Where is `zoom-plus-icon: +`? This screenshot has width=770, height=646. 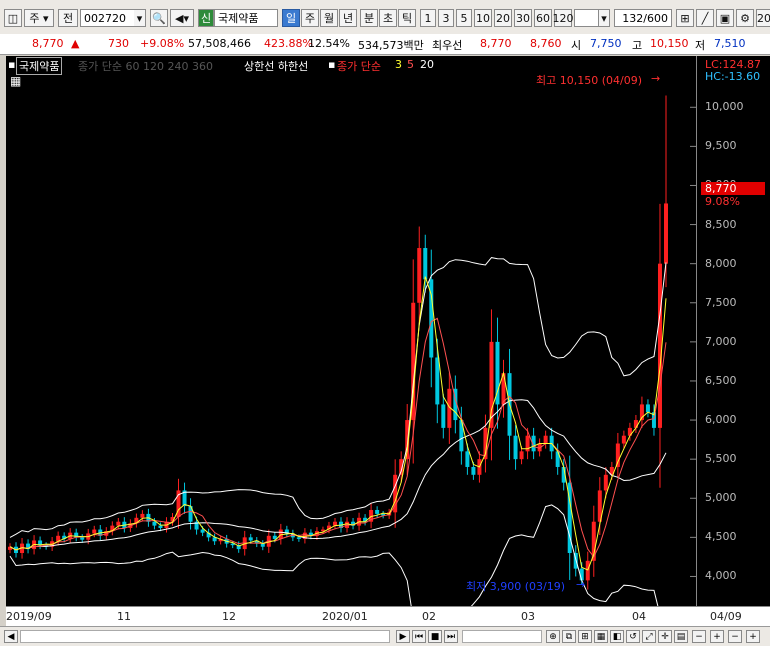
zoom-plus-icon: + is located at coordinates (753, 636).